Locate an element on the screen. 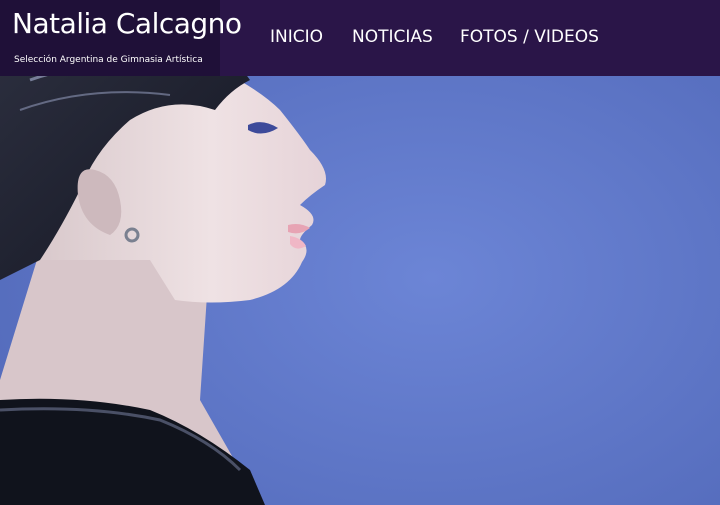 The image size is (720, 505). nav-item-inicio: INICIO is located at coordinates (296, 38).